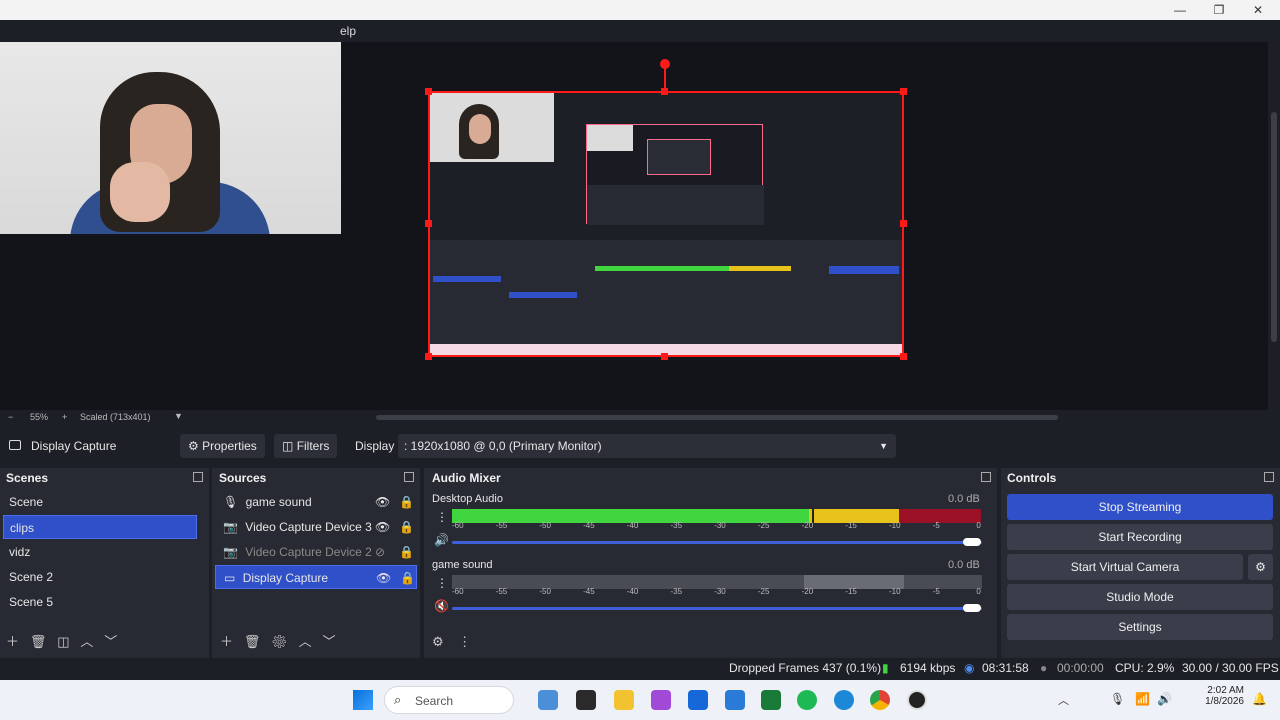  Describe the element at coordinates (63, 641) in the screenshot. I see `filter-icon: ◫` at that location.